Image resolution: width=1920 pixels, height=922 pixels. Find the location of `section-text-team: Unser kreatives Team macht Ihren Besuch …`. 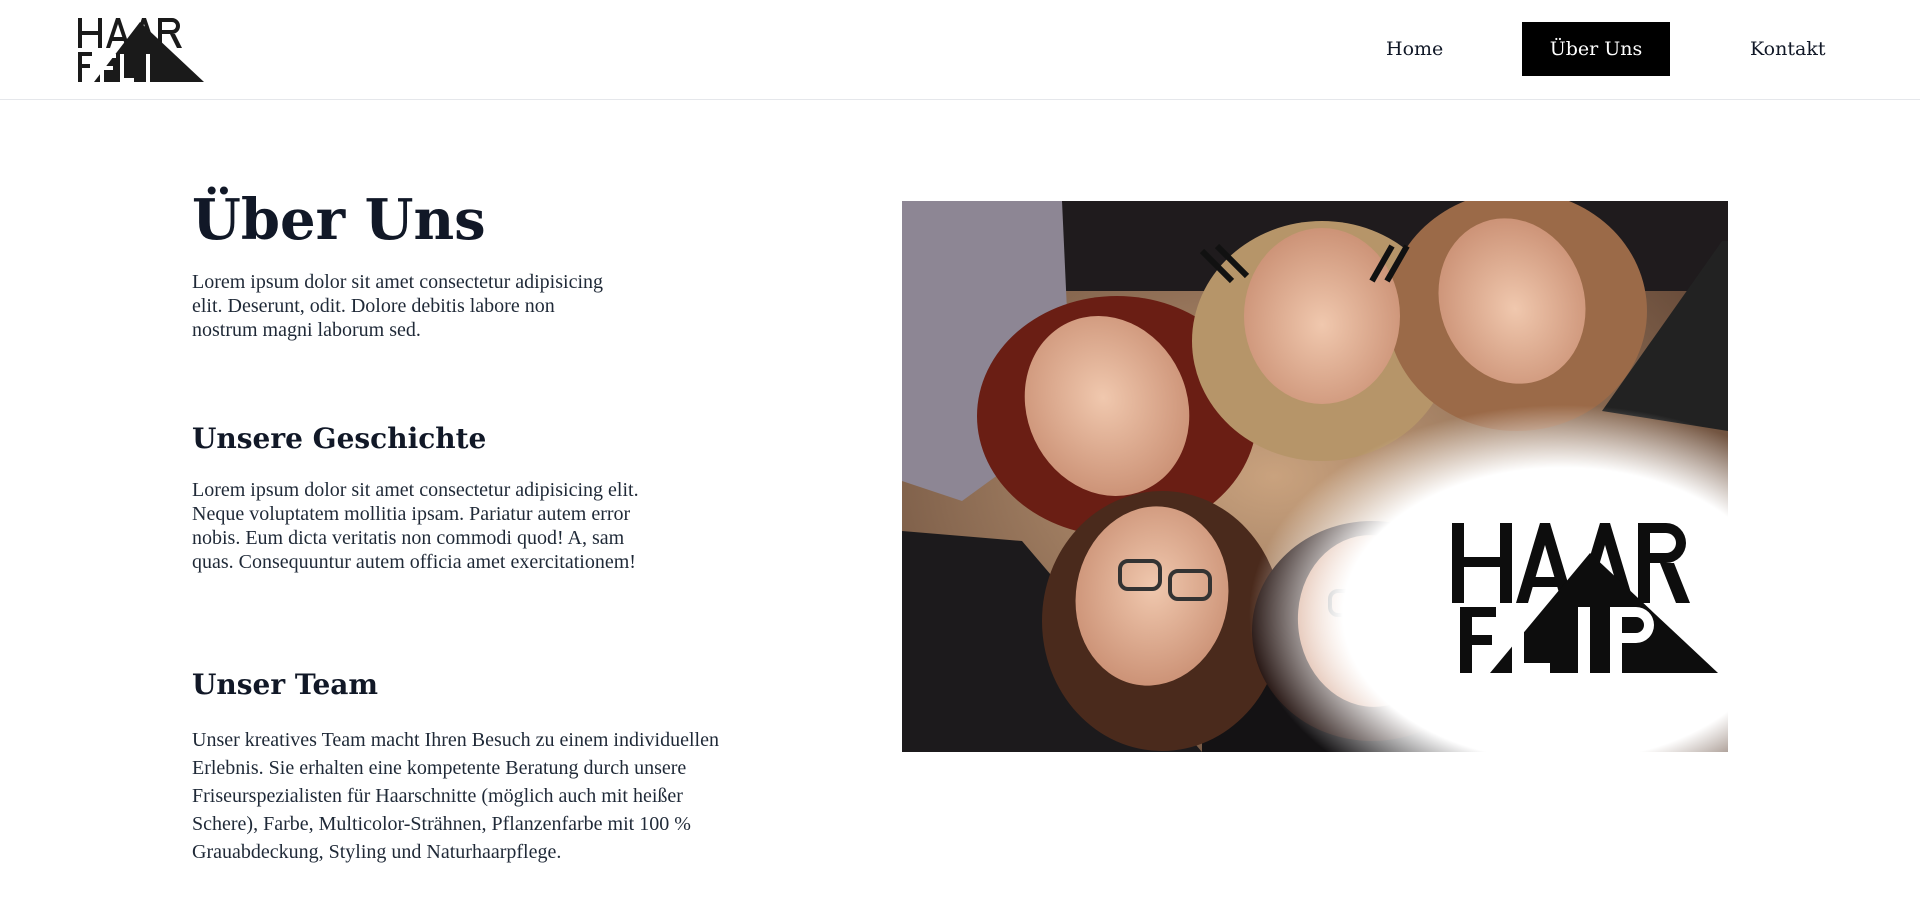

section-text-team: Unser kreatives Team macht Ihren Besuch … is located at coordinates (455, 796).